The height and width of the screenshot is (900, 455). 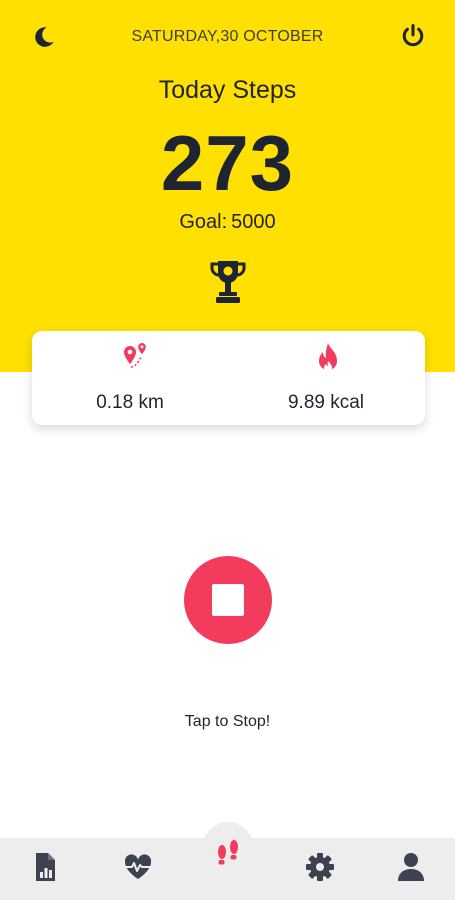 I want to click on steps-count: 273, so click(x=227, y=163).